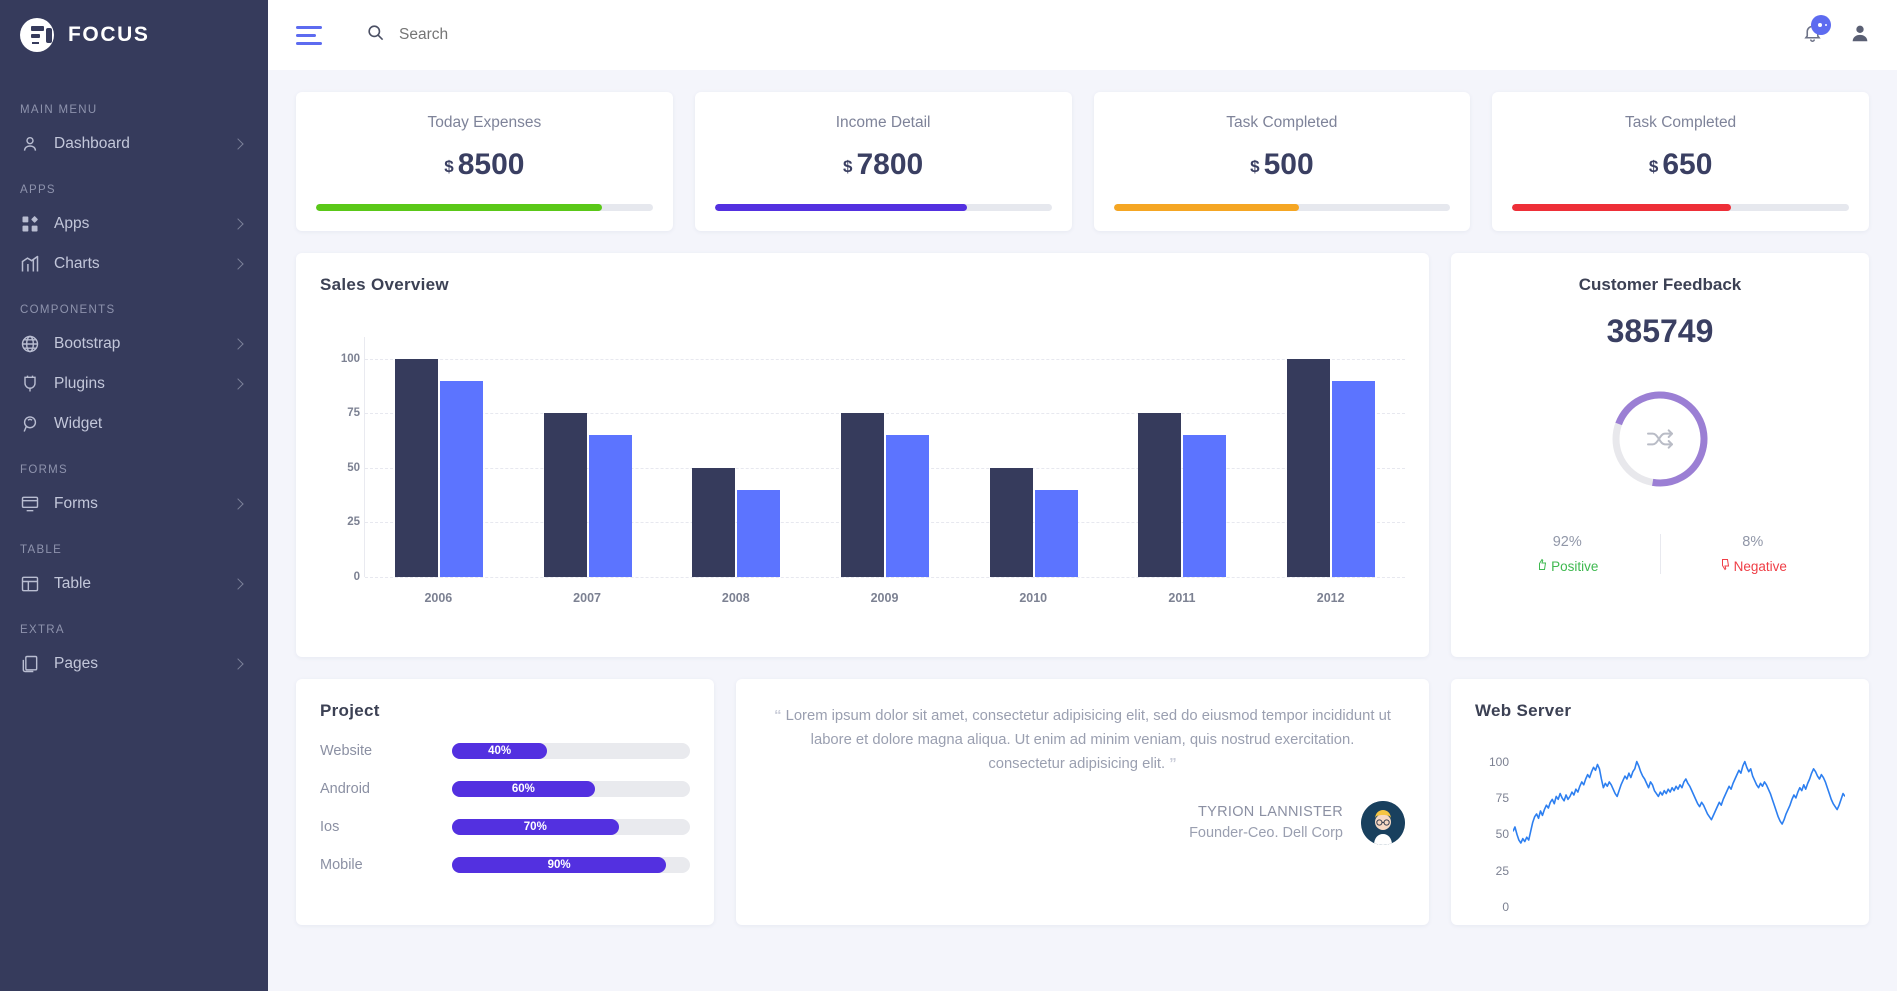 The image size is (1897, 991). I want to click on currency-symbol: $, so click(1255, 166).